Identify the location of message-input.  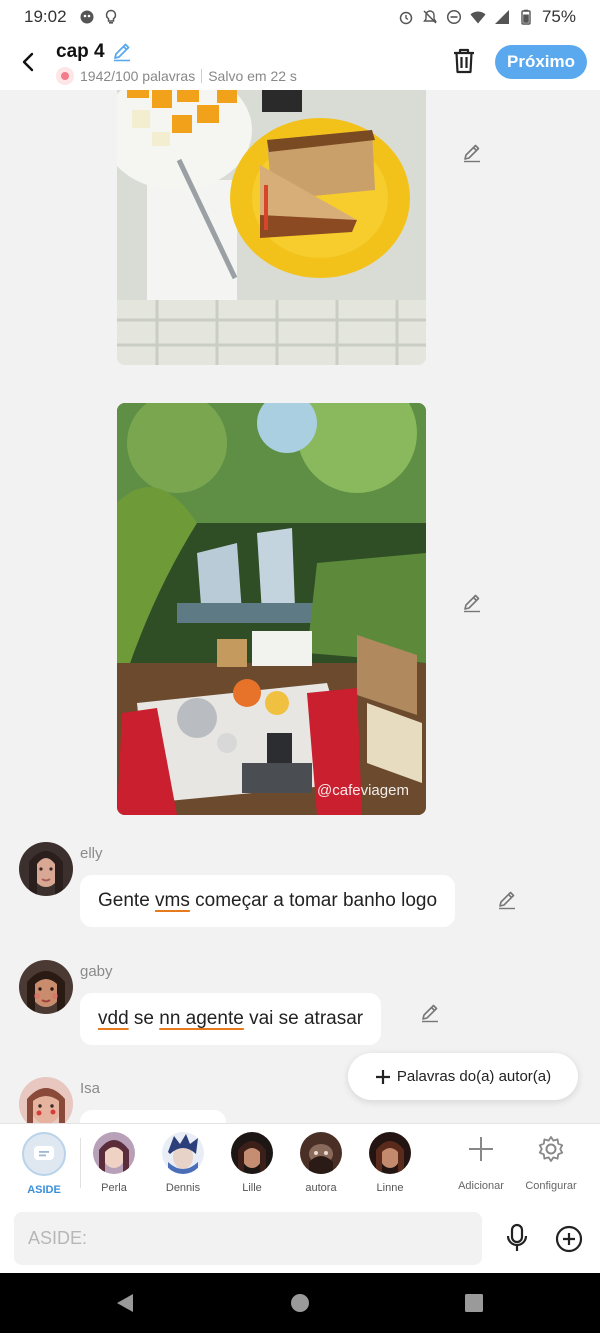
(248, 1238).